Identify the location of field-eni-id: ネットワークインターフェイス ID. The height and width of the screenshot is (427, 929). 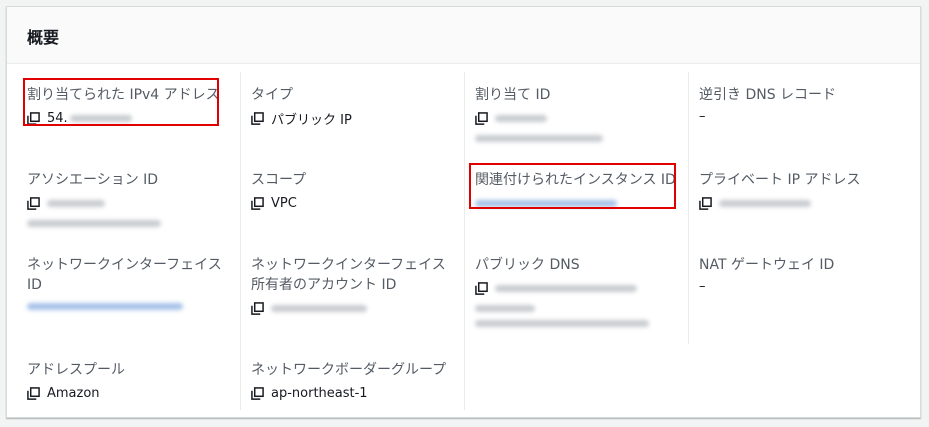
(129, 282).